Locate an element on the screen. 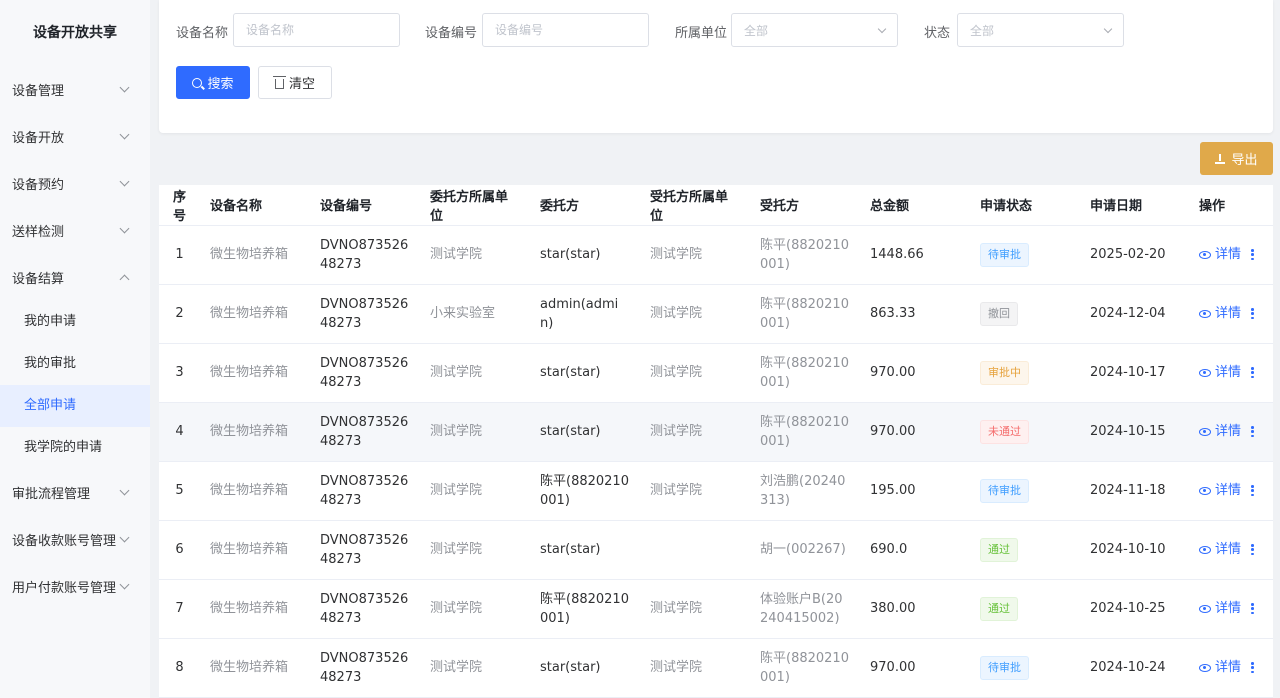 The height and width of the screenshot is (698, 1280). column-header: 序号 is located at coordinates (179, 205).